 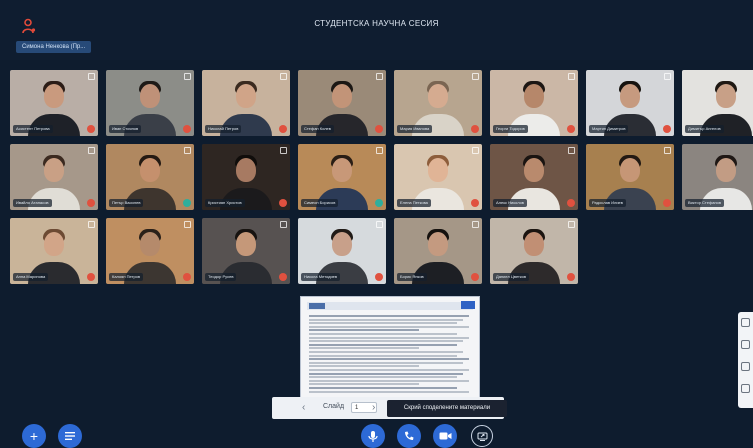 I want to click on participant-tile: Елена Петкова, so click(x=438, y=177).